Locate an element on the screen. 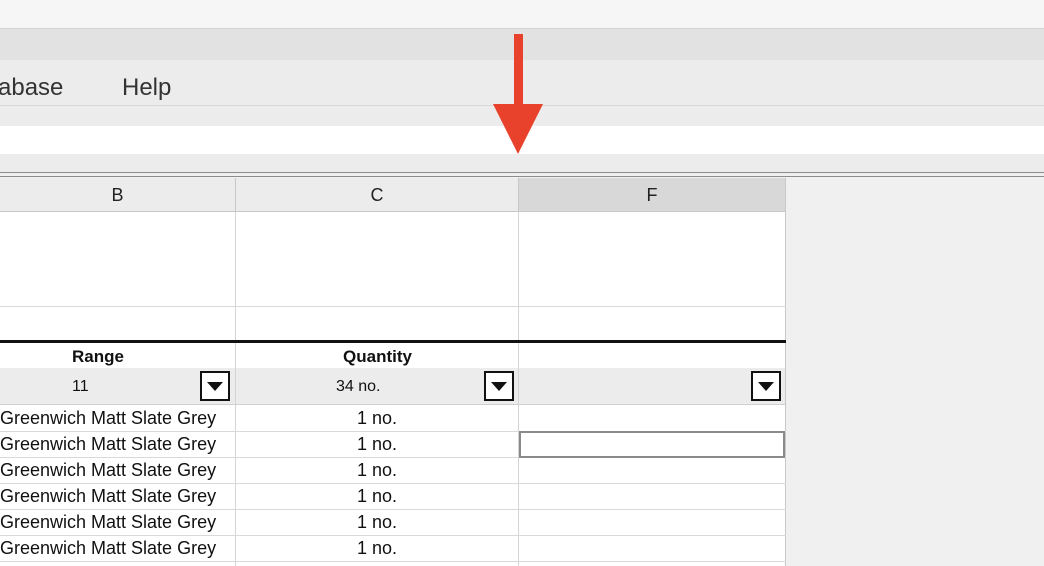 The image size is (1044, 566). filter-dropdown-range is located at coordinates (215, 386).